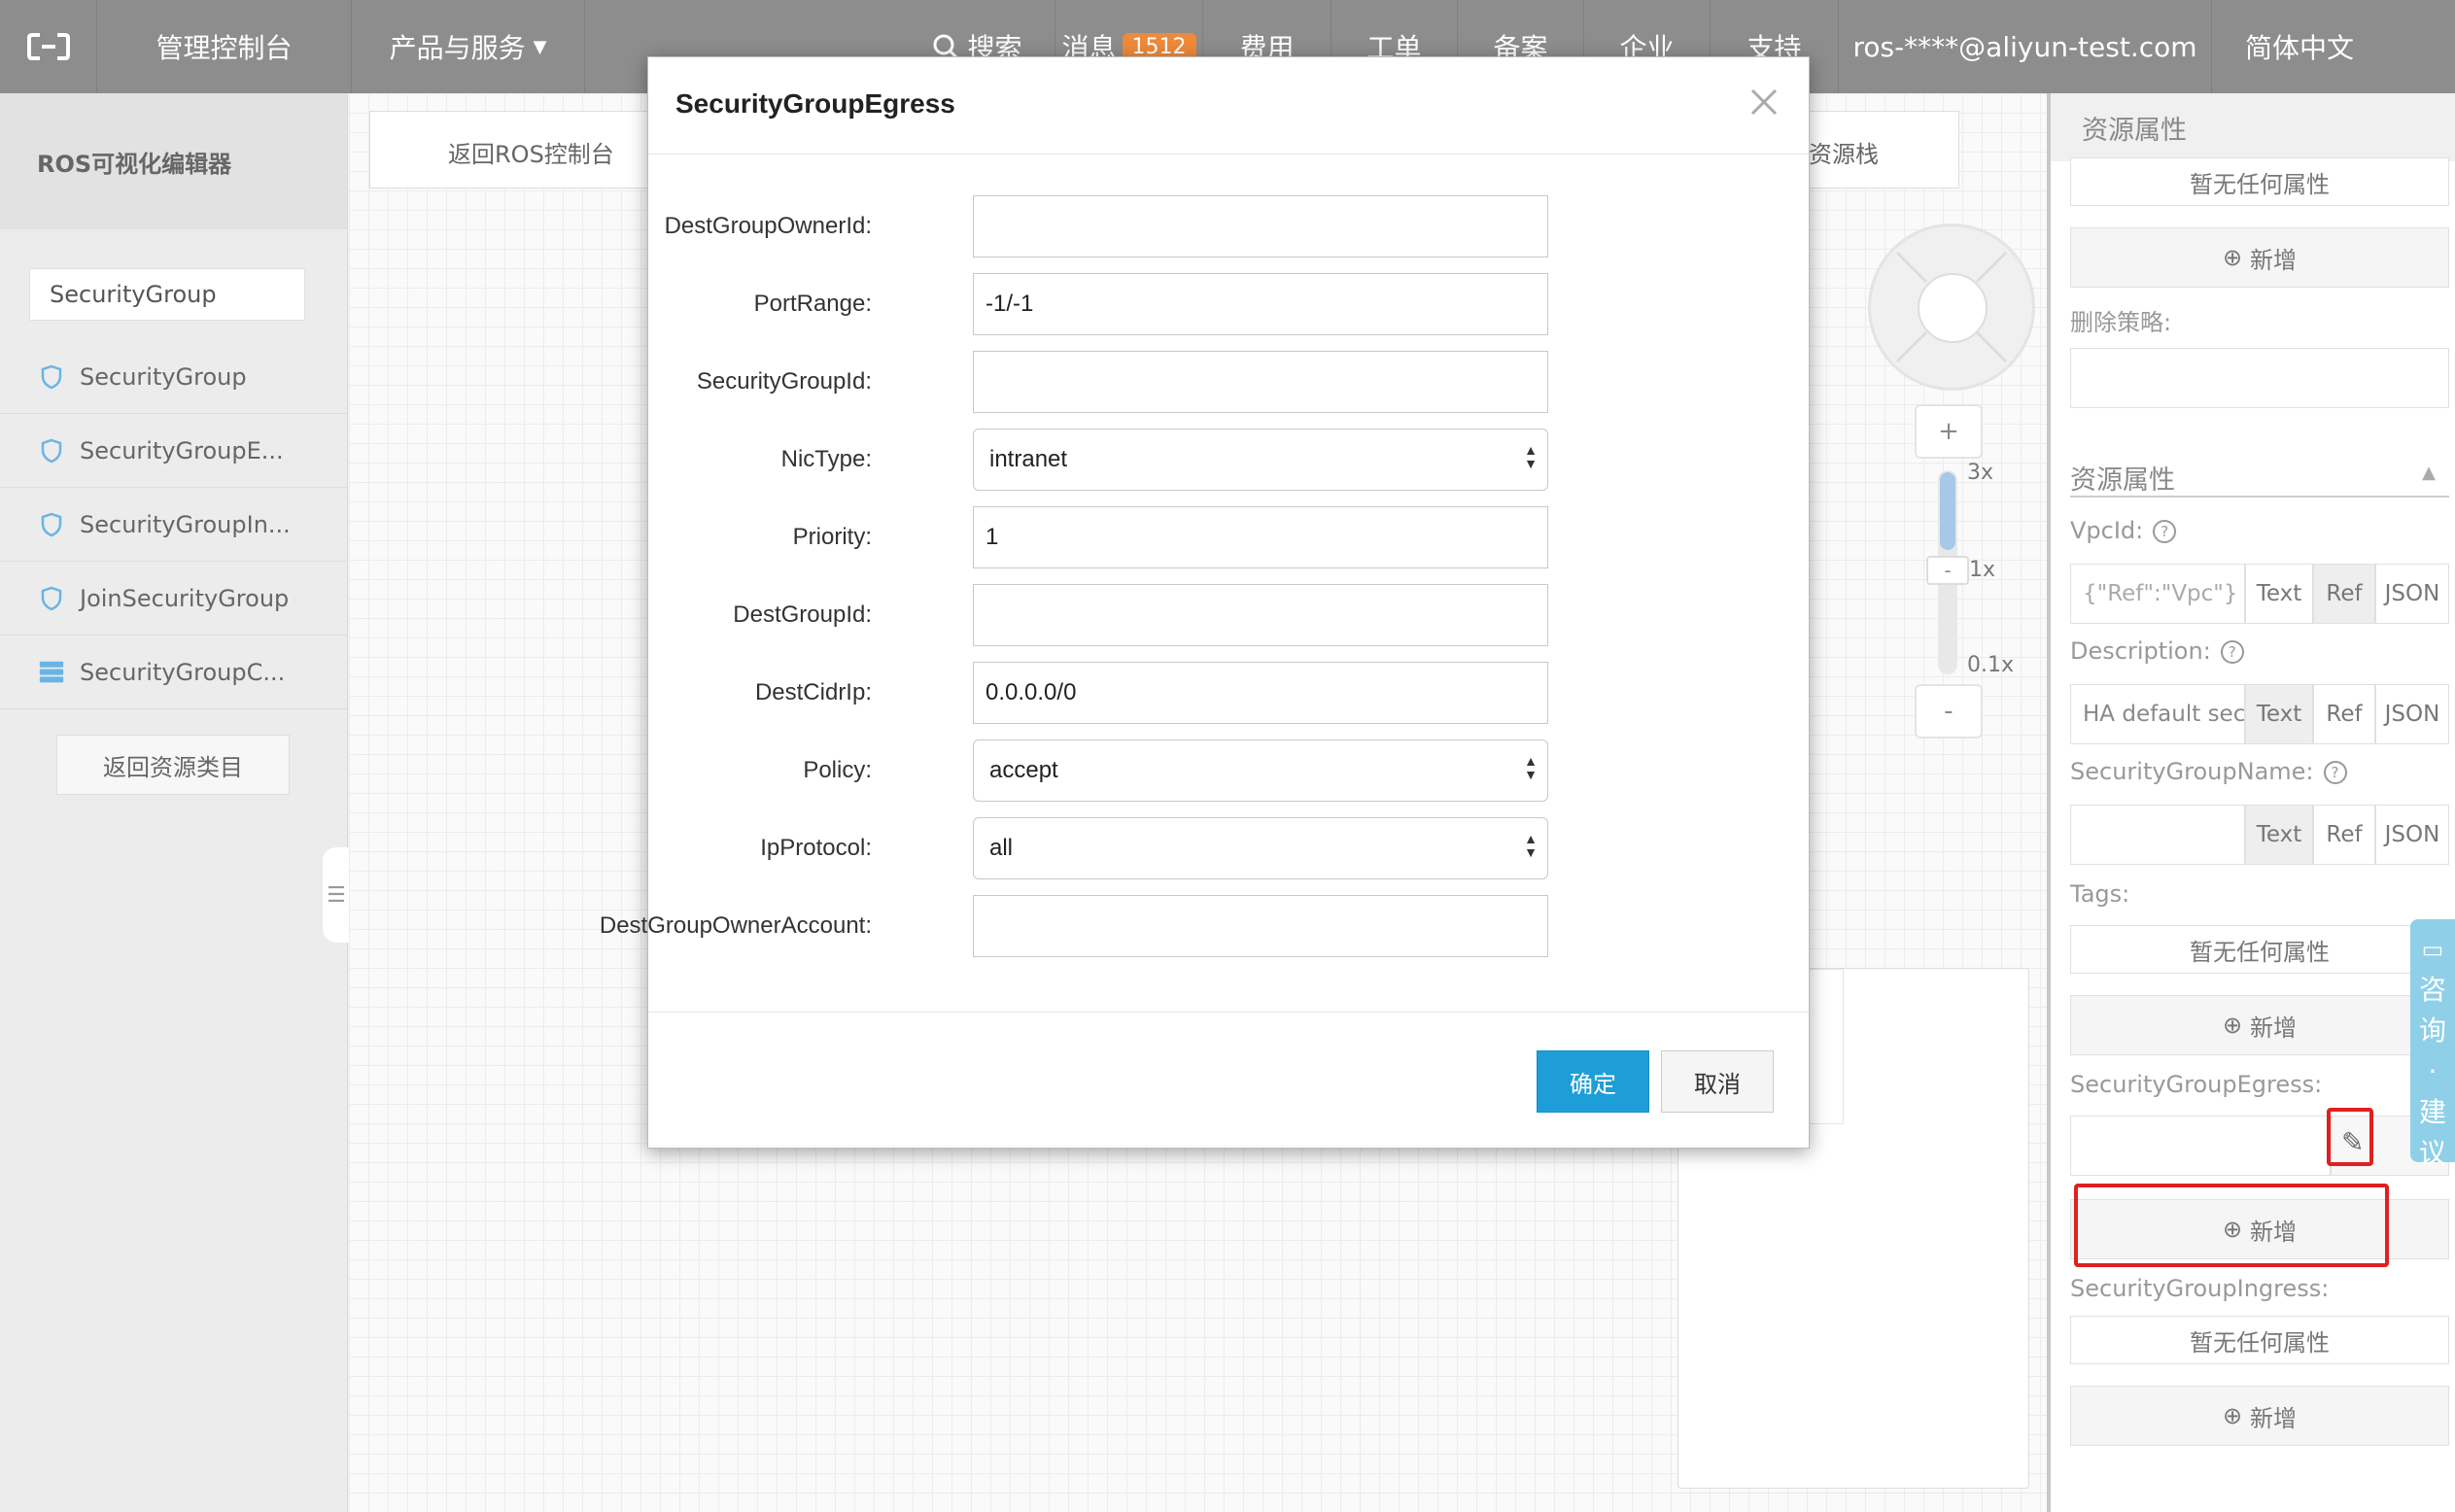 Image resolution: width=2455 pixels, height=1512 pixels. What do you see at coordinates (2274, 1418) in the screenshot?
I see `add-label: 新增` at bounding box center [2274, 1418].